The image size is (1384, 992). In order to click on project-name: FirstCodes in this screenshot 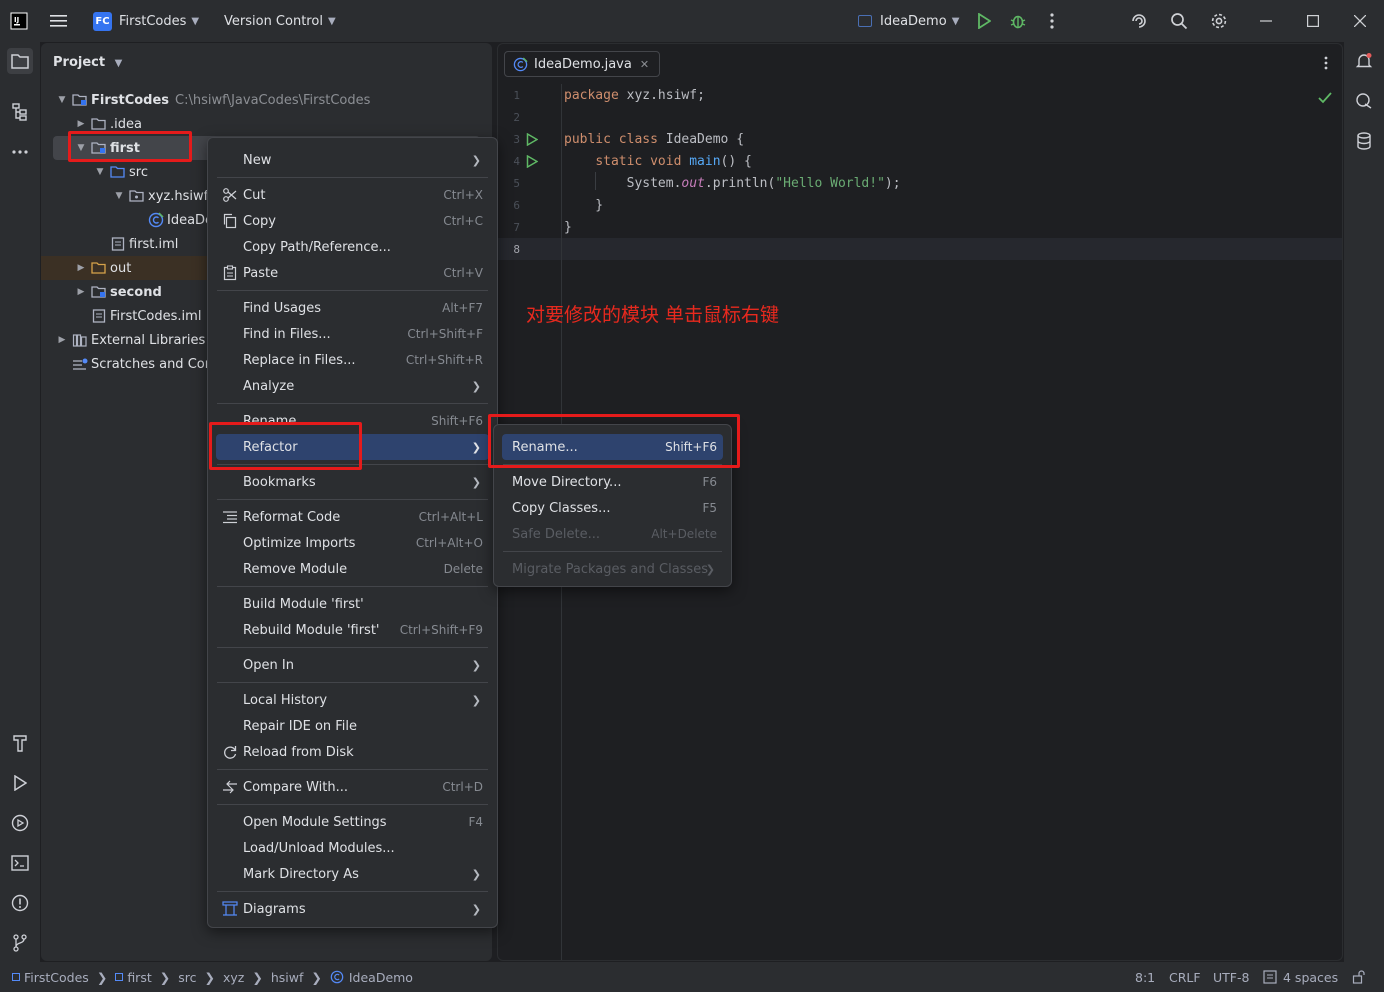, I will do `click(153, 21)`.